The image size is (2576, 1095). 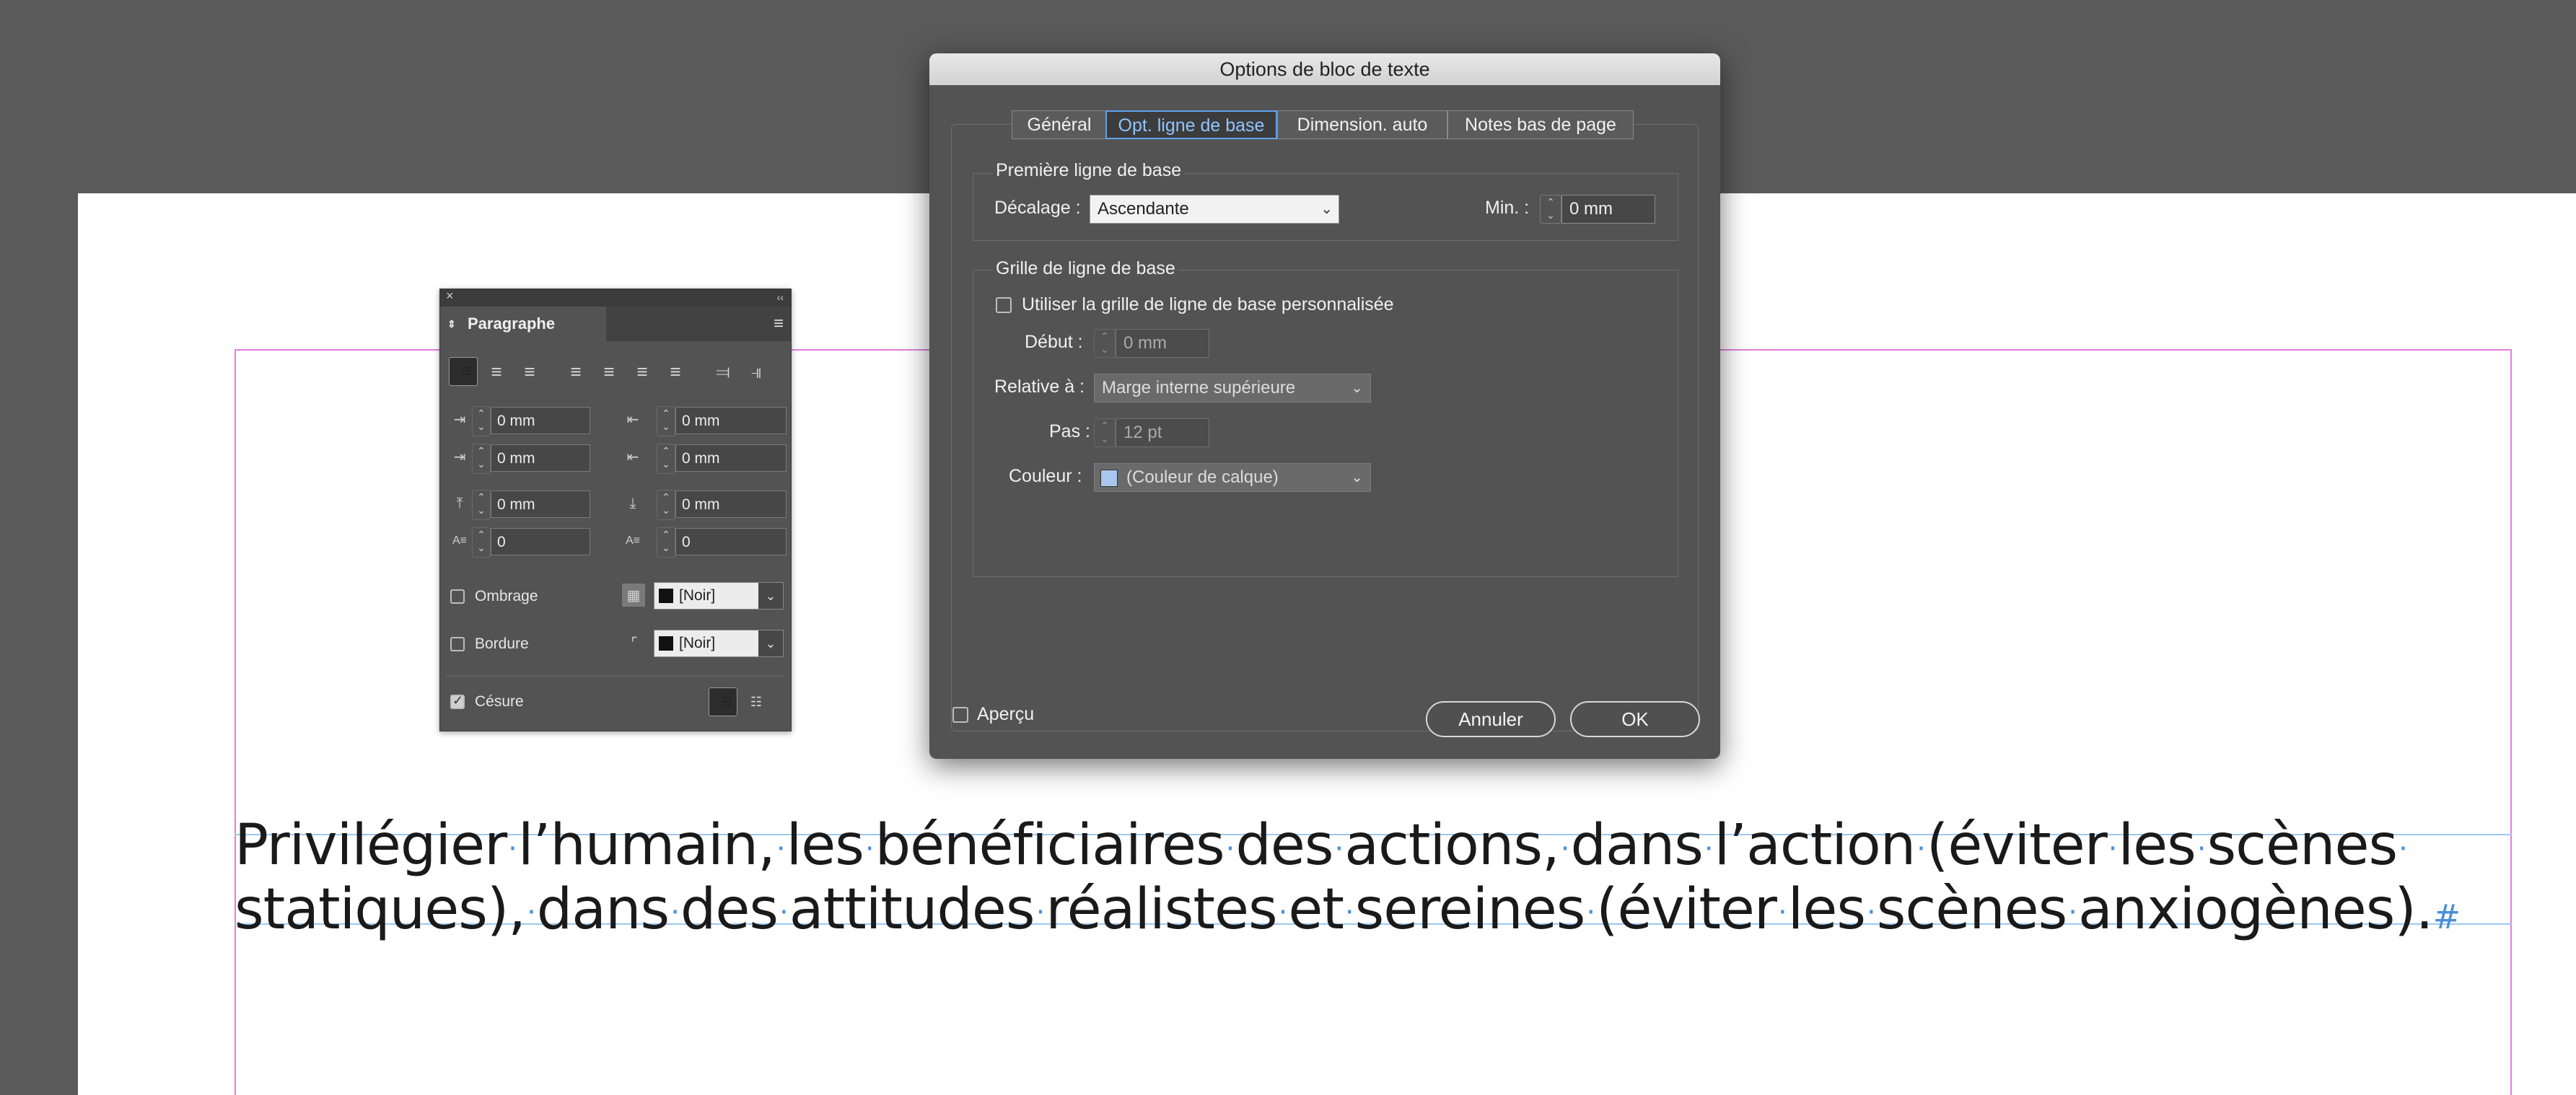 I want to click on sort-icon: ⇕, so click(x=452, y=324).